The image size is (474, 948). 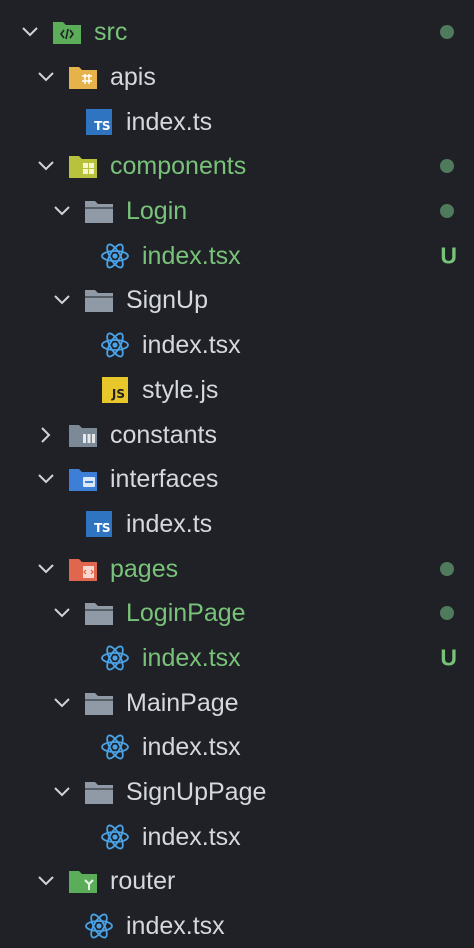 What do you see at coordinates (115, 390) in the screenshot?
I see `javascript-icon: JS` at bounding box center [115, 390].